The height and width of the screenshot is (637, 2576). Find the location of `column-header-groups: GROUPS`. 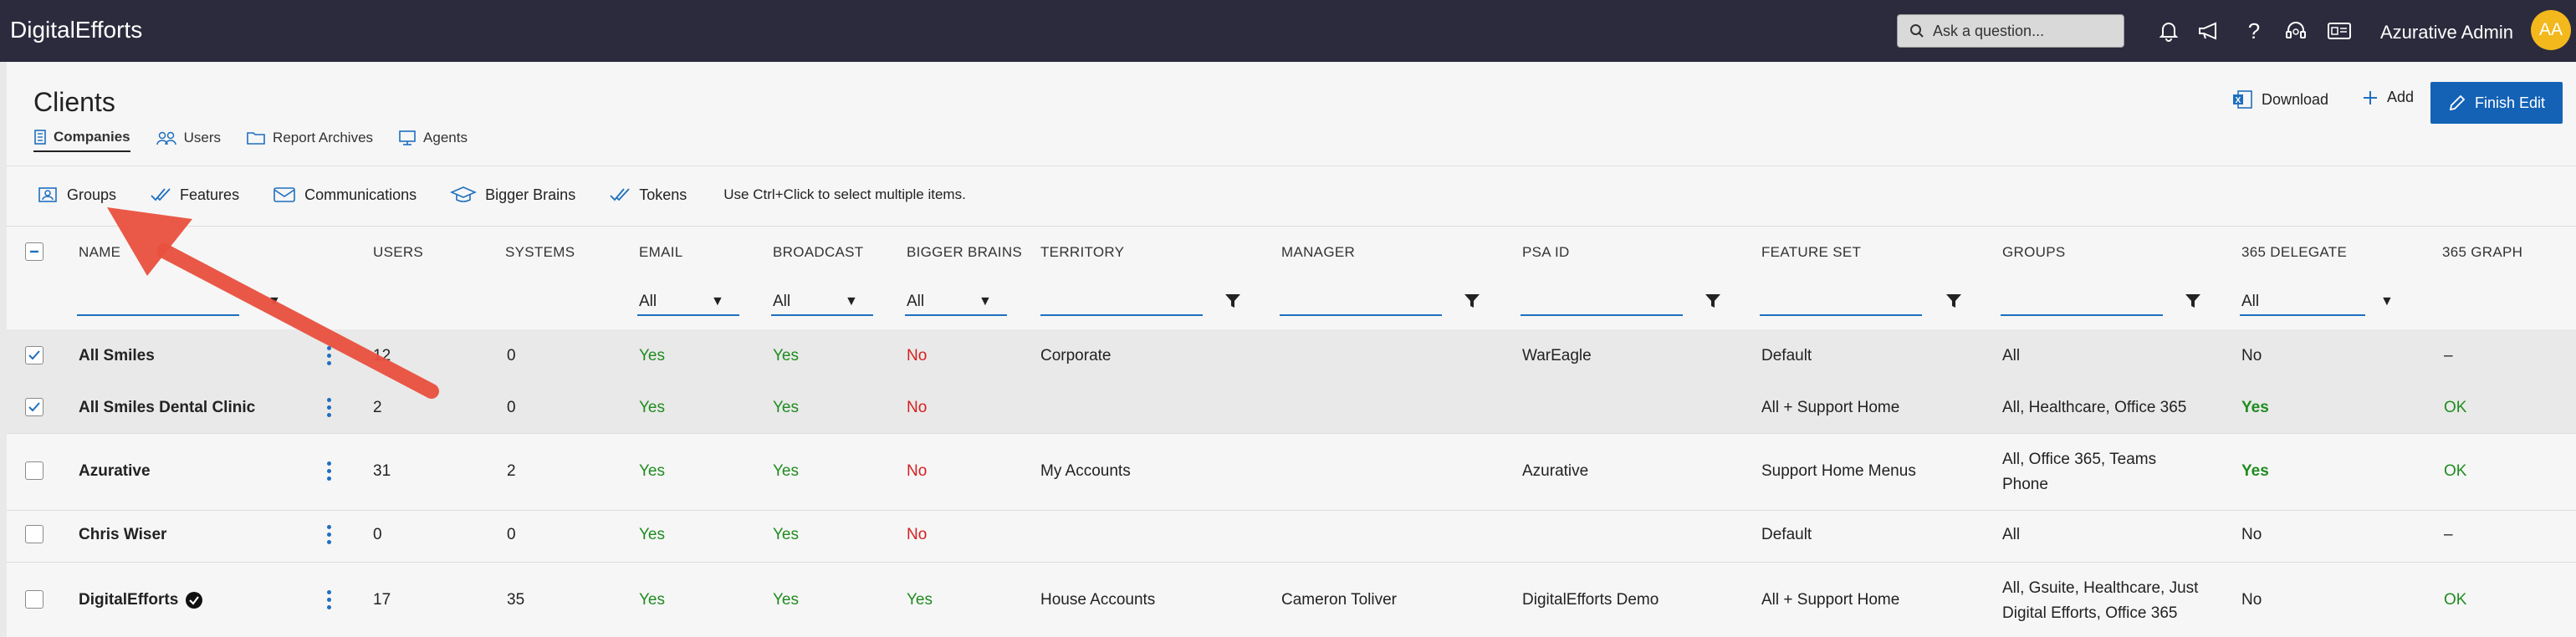

column-header-groups: GROUPS is located at coordinates (2033, 252).